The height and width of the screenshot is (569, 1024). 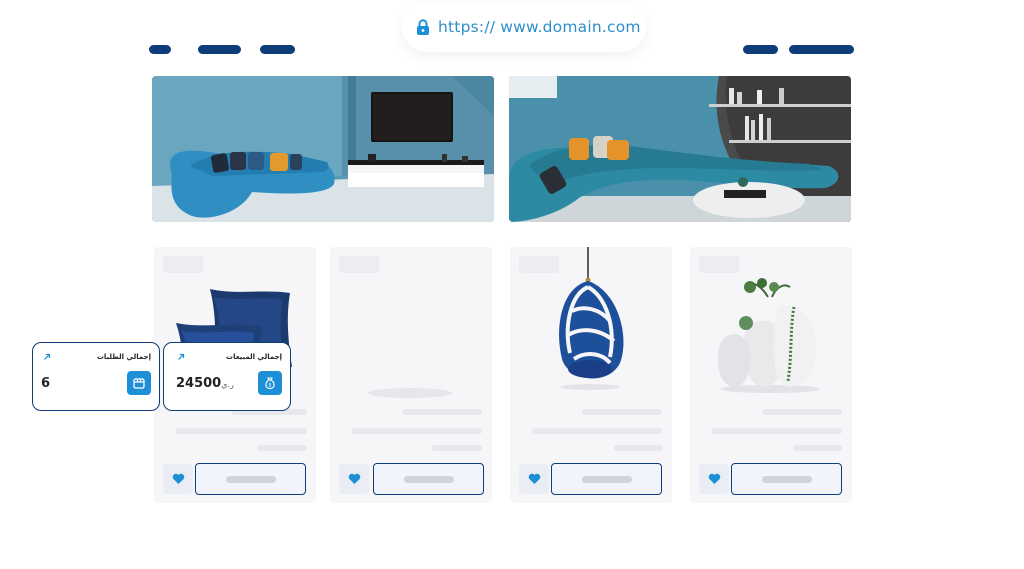 I want to click on money-bag-icon: $, so click(x=270, y=383).